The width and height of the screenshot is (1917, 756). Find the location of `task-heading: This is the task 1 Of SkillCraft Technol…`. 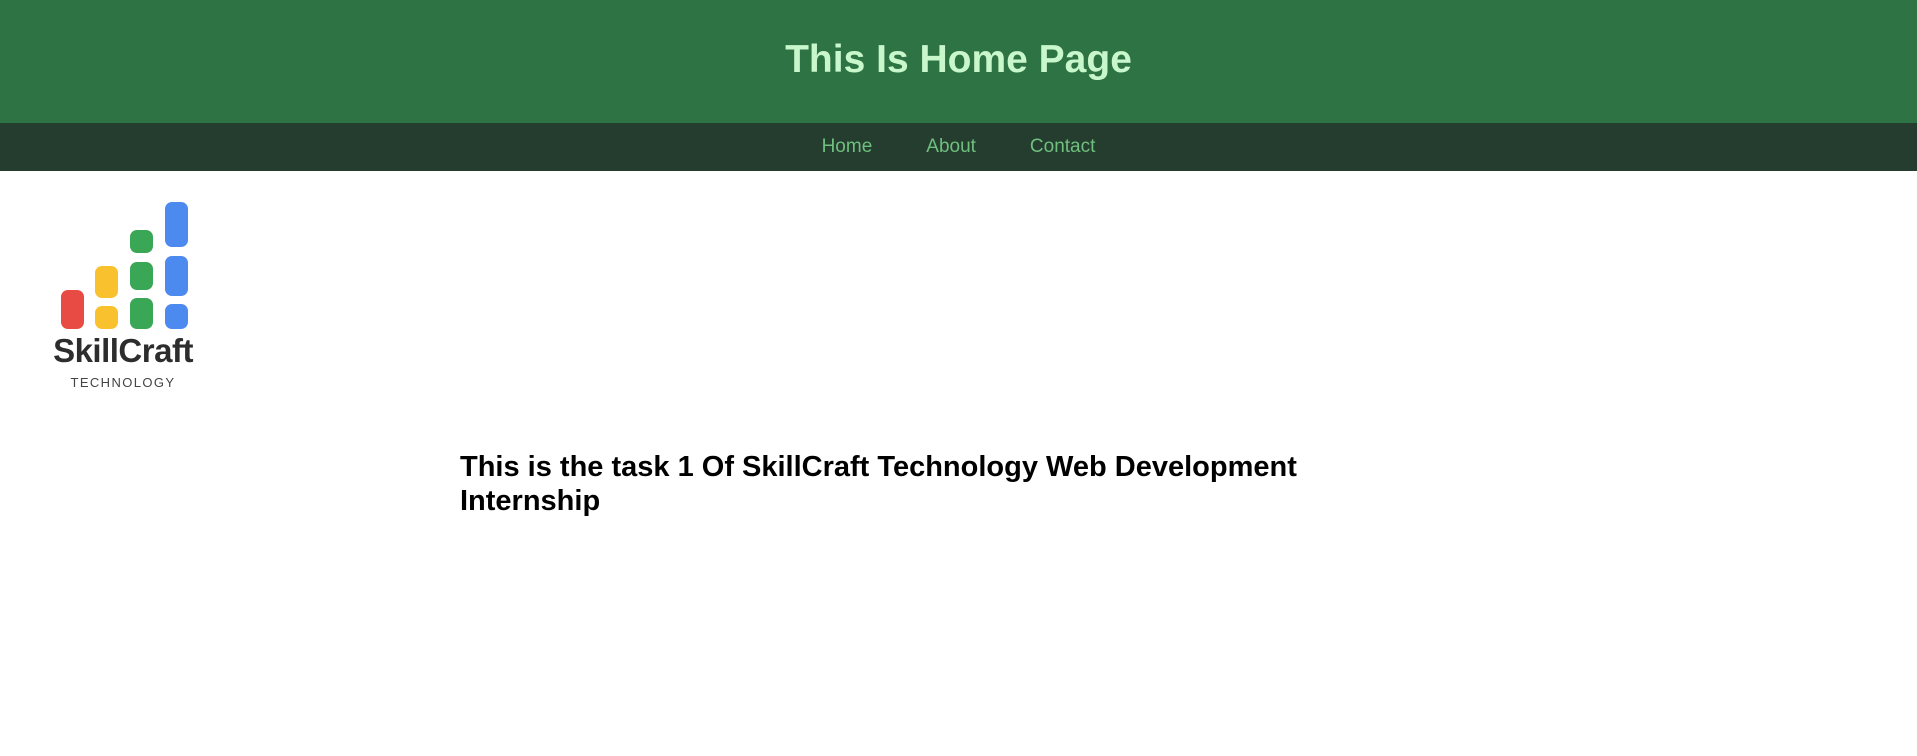

task-heading: This is the task 1 Of SkillCraft Technol… is located at coordinates (878, 484).